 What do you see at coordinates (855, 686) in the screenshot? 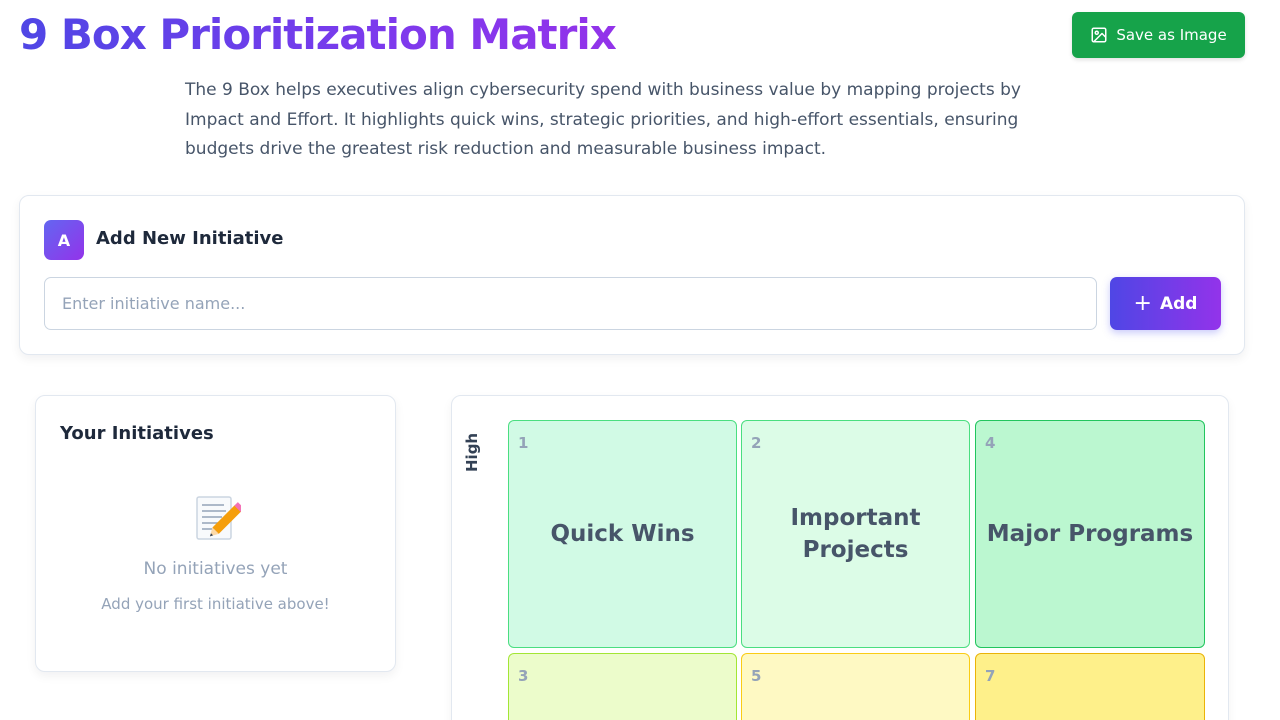
I see `matrix-cell-5: 5` at bounding box center [855, 686].